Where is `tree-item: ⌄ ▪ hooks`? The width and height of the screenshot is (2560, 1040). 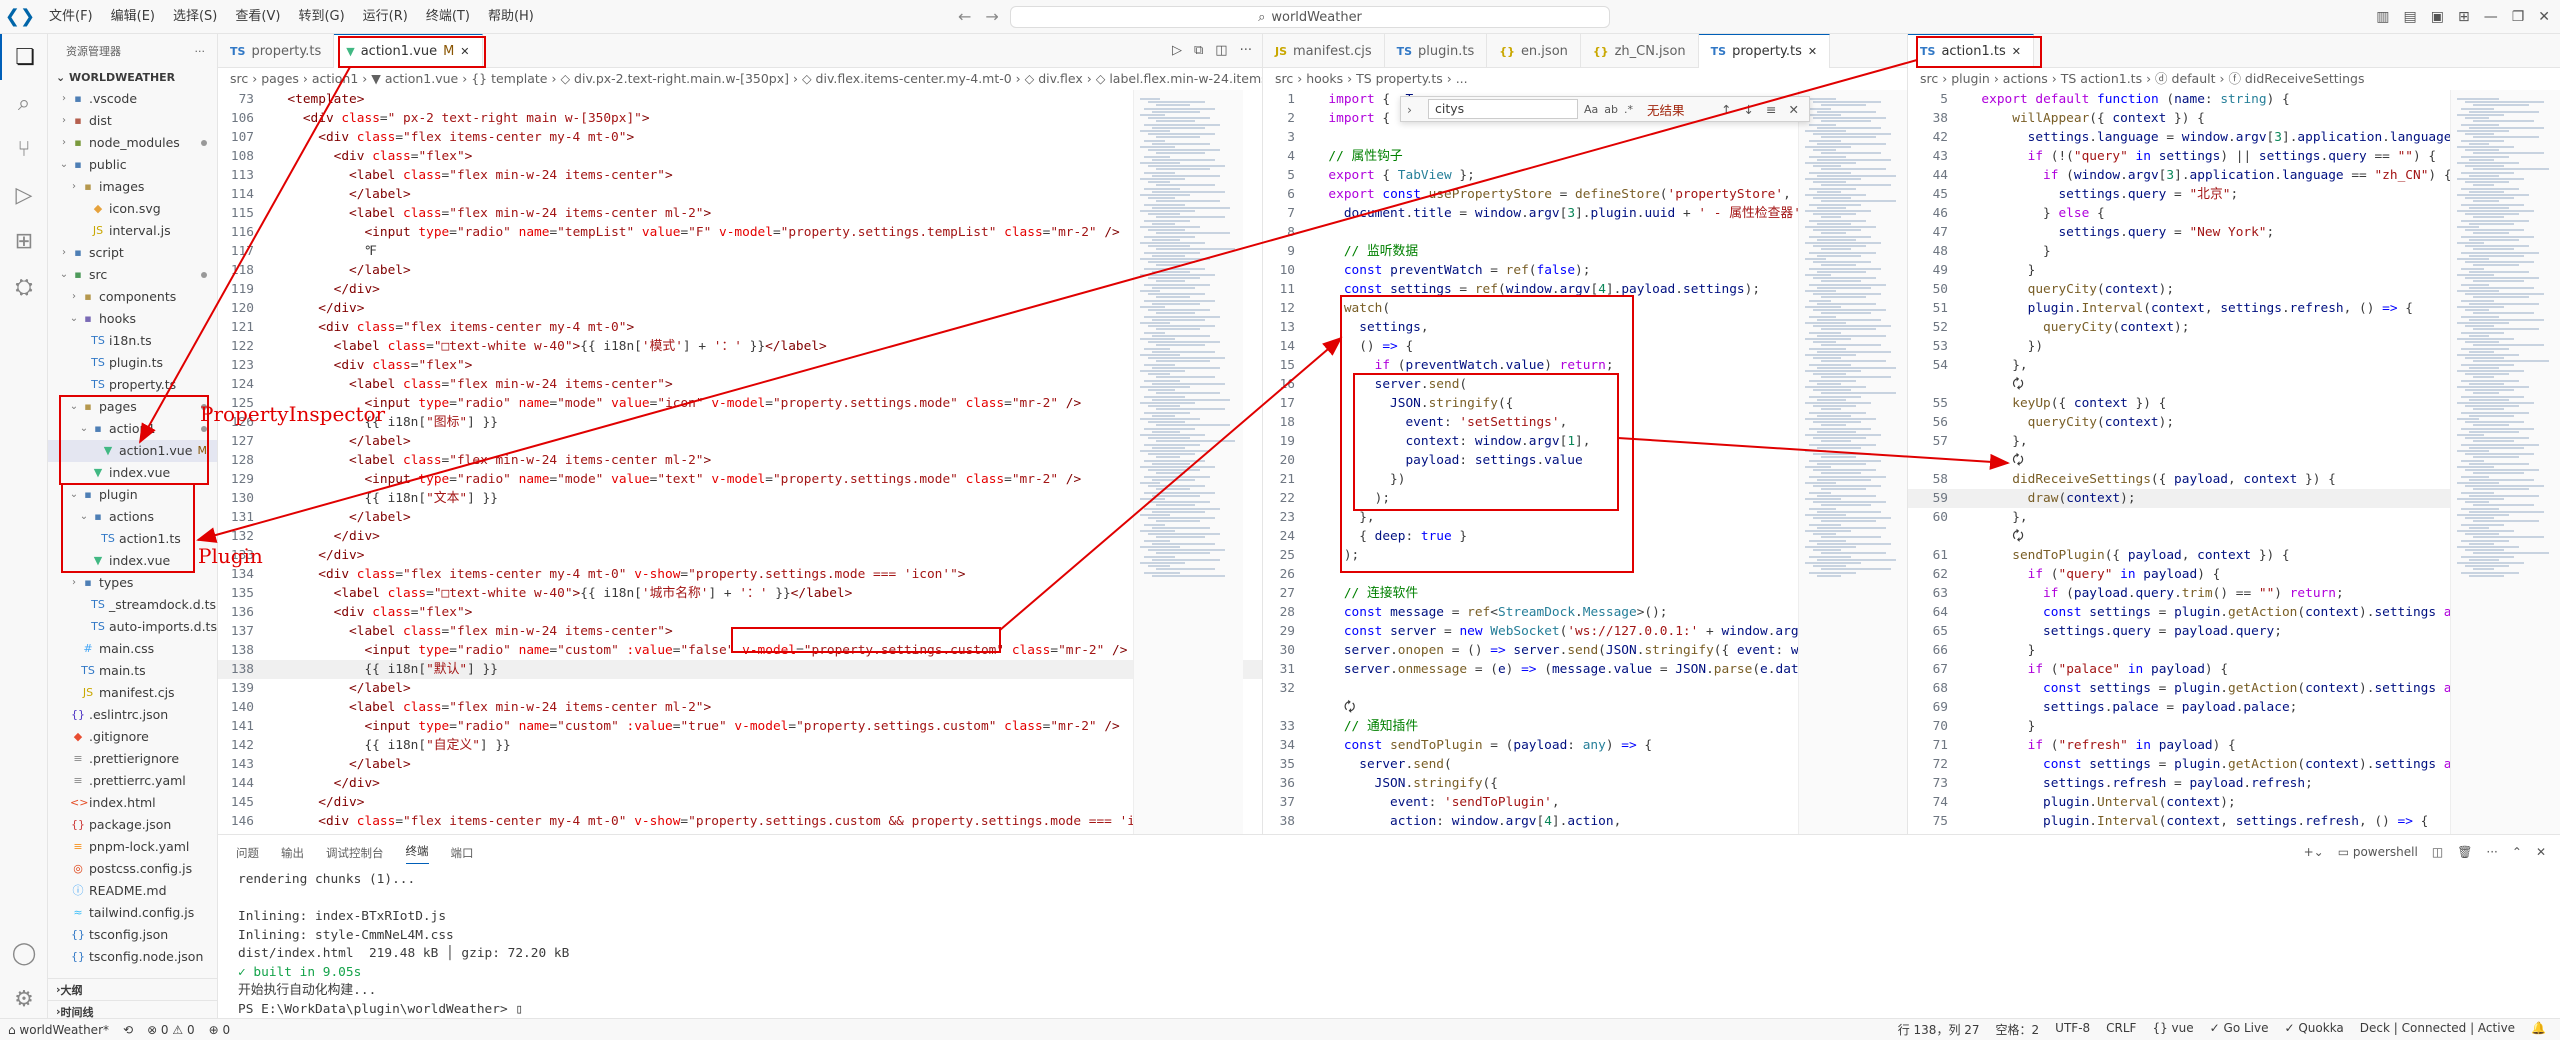 tree-item: ⌄ ▪ hooks is located at coordinates (132, 319).